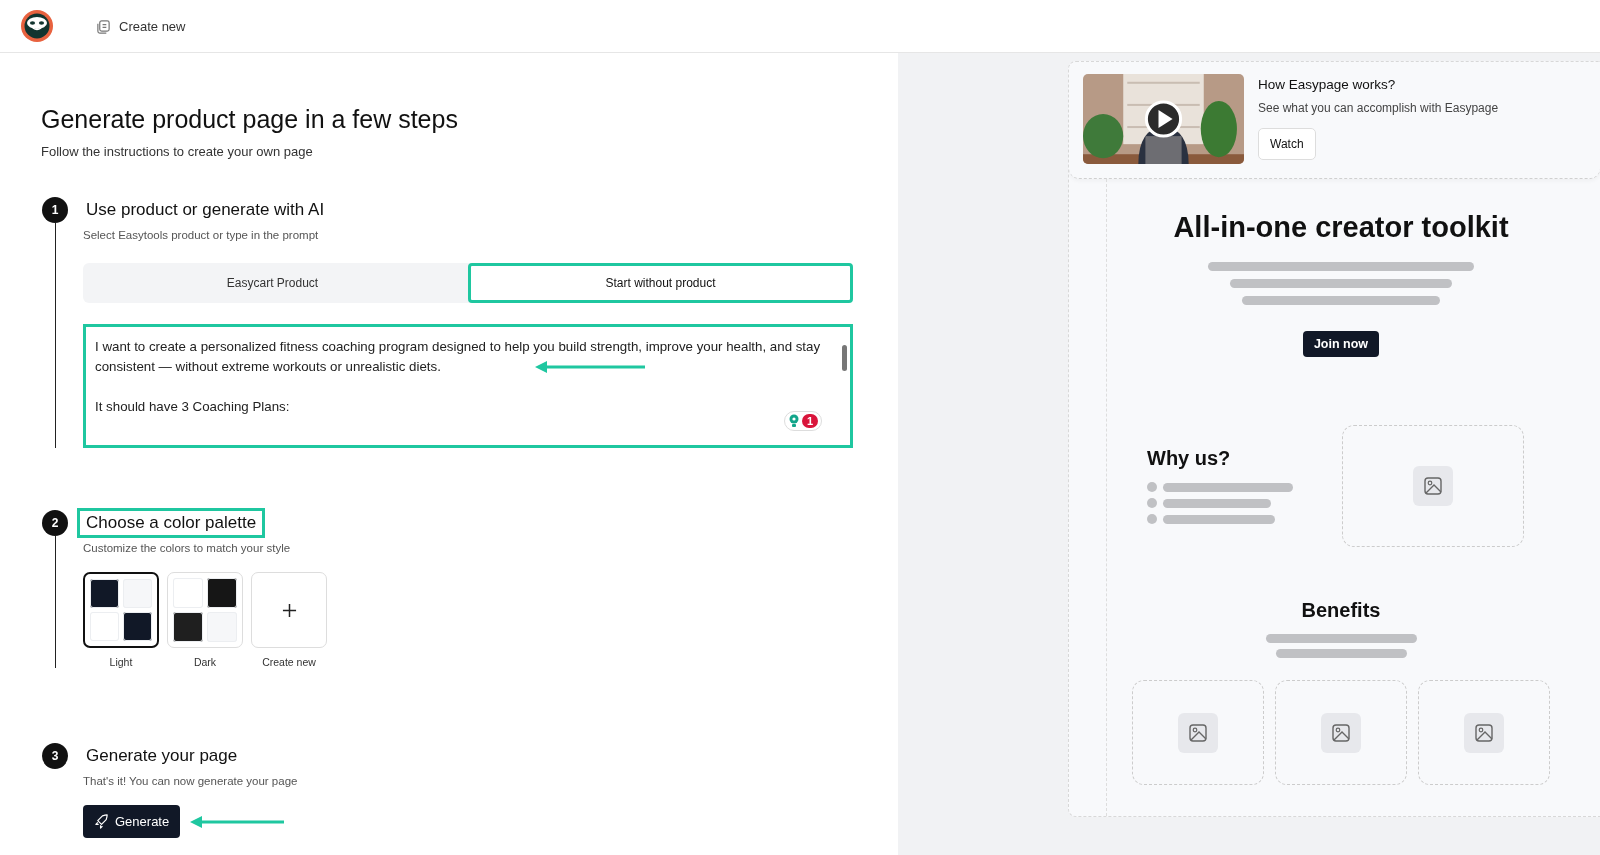 This screenshot has height=855, width=1600. What do you see at coordinates (132, 821) in the screenshot?
I see `generate-button: Generate` at bounding box center [132, 821].